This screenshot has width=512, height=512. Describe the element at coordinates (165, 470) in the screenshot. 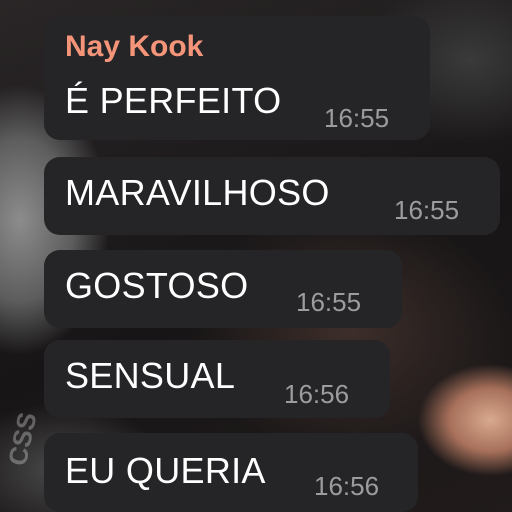

I see `message-text: EU QUERIA` at that location.